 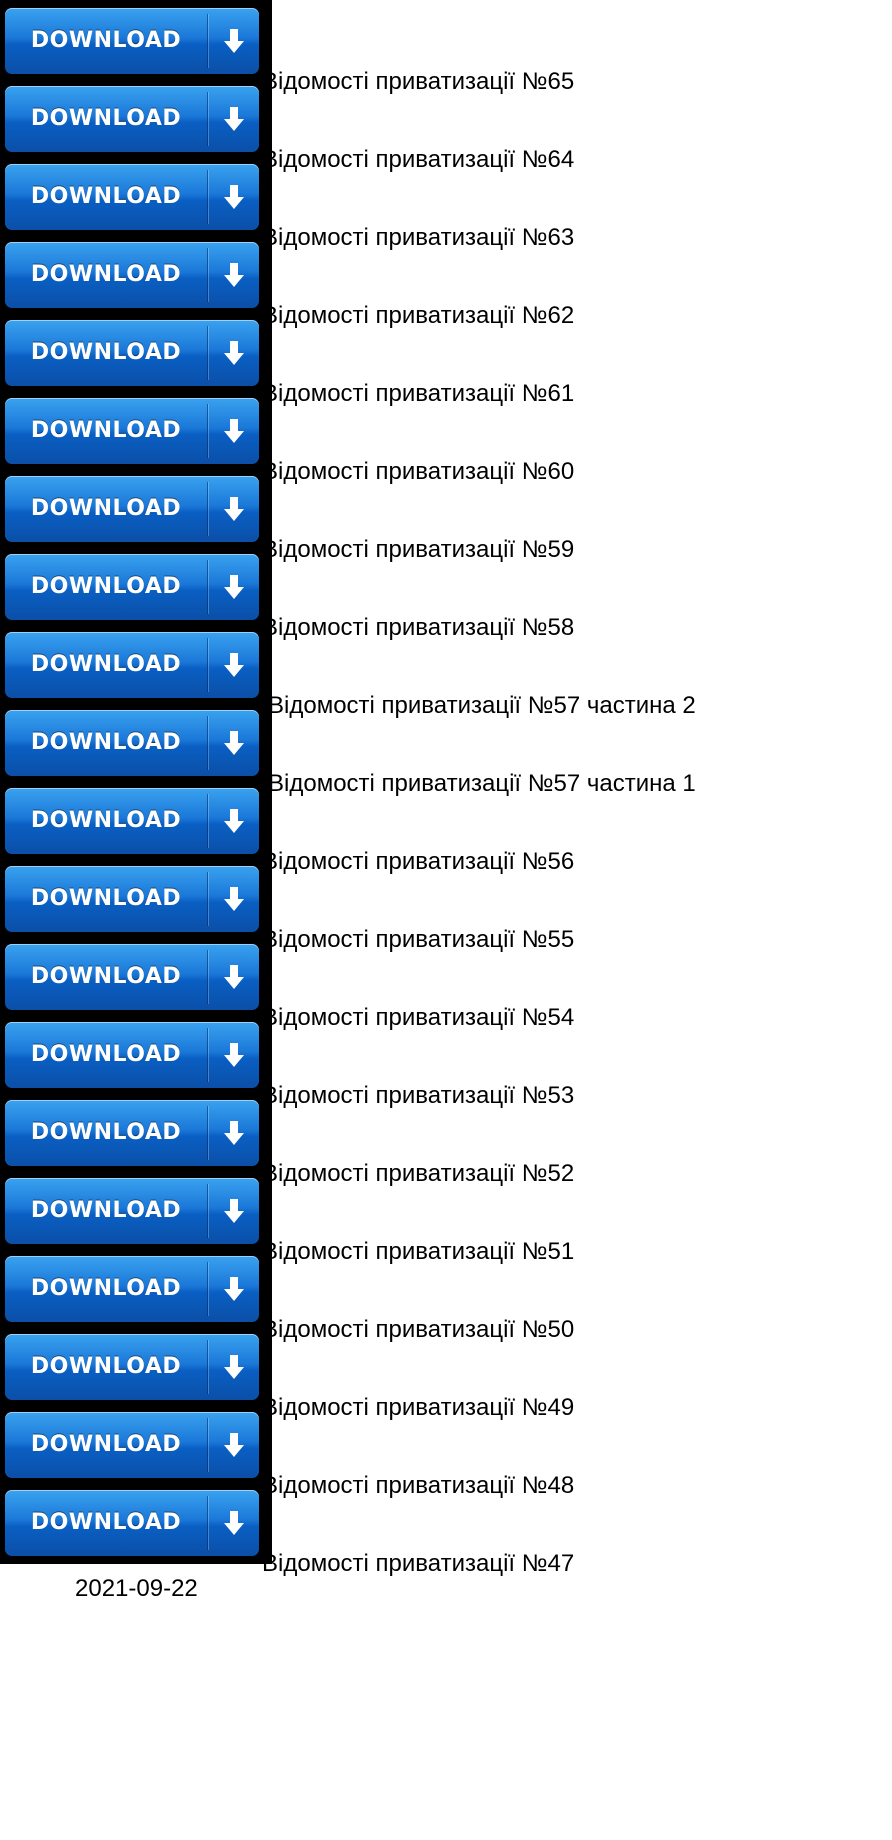 What do you see at coordinates (446, 1295) in the screenshot?
I see `document-row: DOWNLOAD Відомості приватизації №50` at bounding box center [446, 1295].